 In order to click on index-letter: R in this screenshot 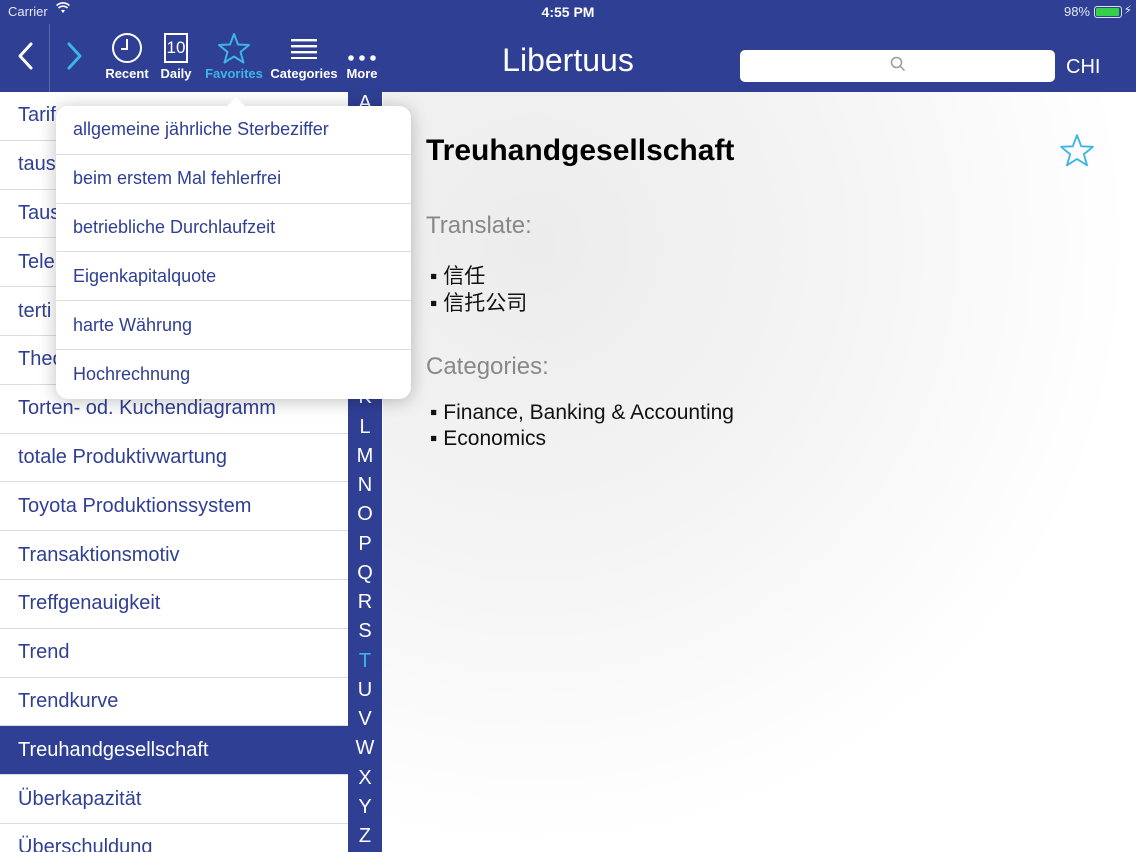, I will do `click(365, 602)`.